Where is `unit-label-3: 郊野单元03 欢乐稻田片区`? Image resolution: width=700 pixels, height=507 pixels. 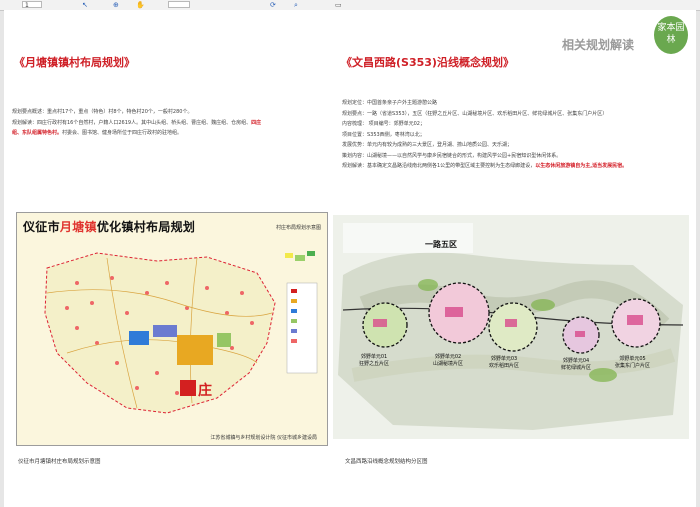 unit-label-3: 郊野单元03 欢乐稻田片区 is located at coordinates (504, 362).